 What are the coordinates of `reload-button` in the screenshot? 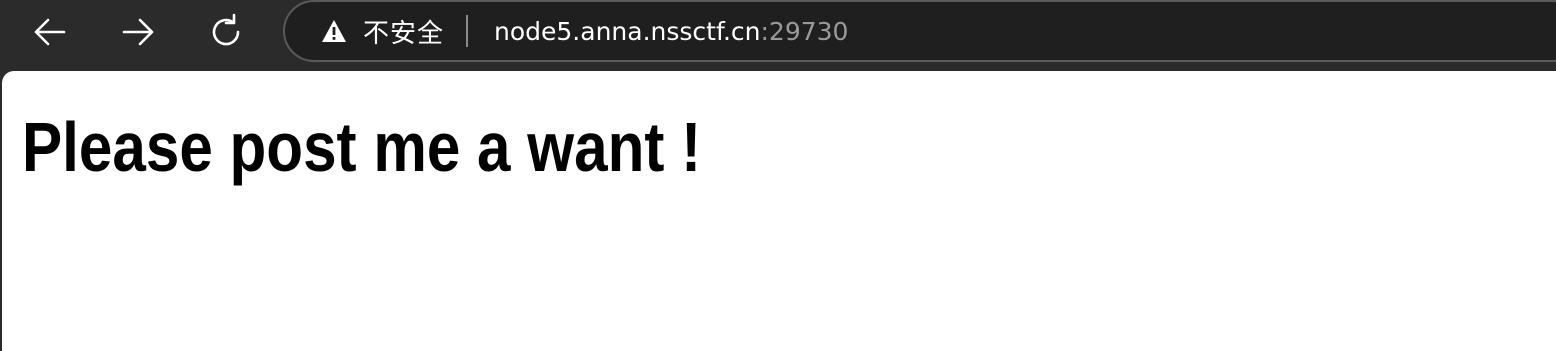 It's located at (226, 32).